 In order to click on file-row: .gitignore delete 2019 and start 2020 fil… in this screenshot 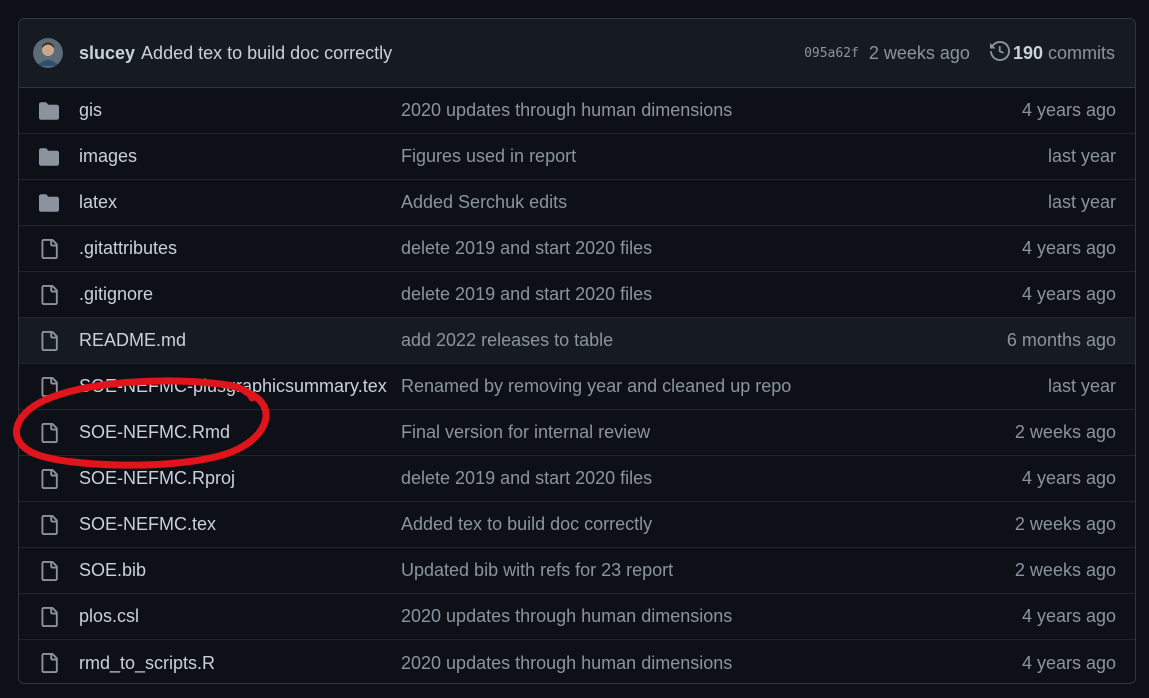, I will do `click(577, 295)`.